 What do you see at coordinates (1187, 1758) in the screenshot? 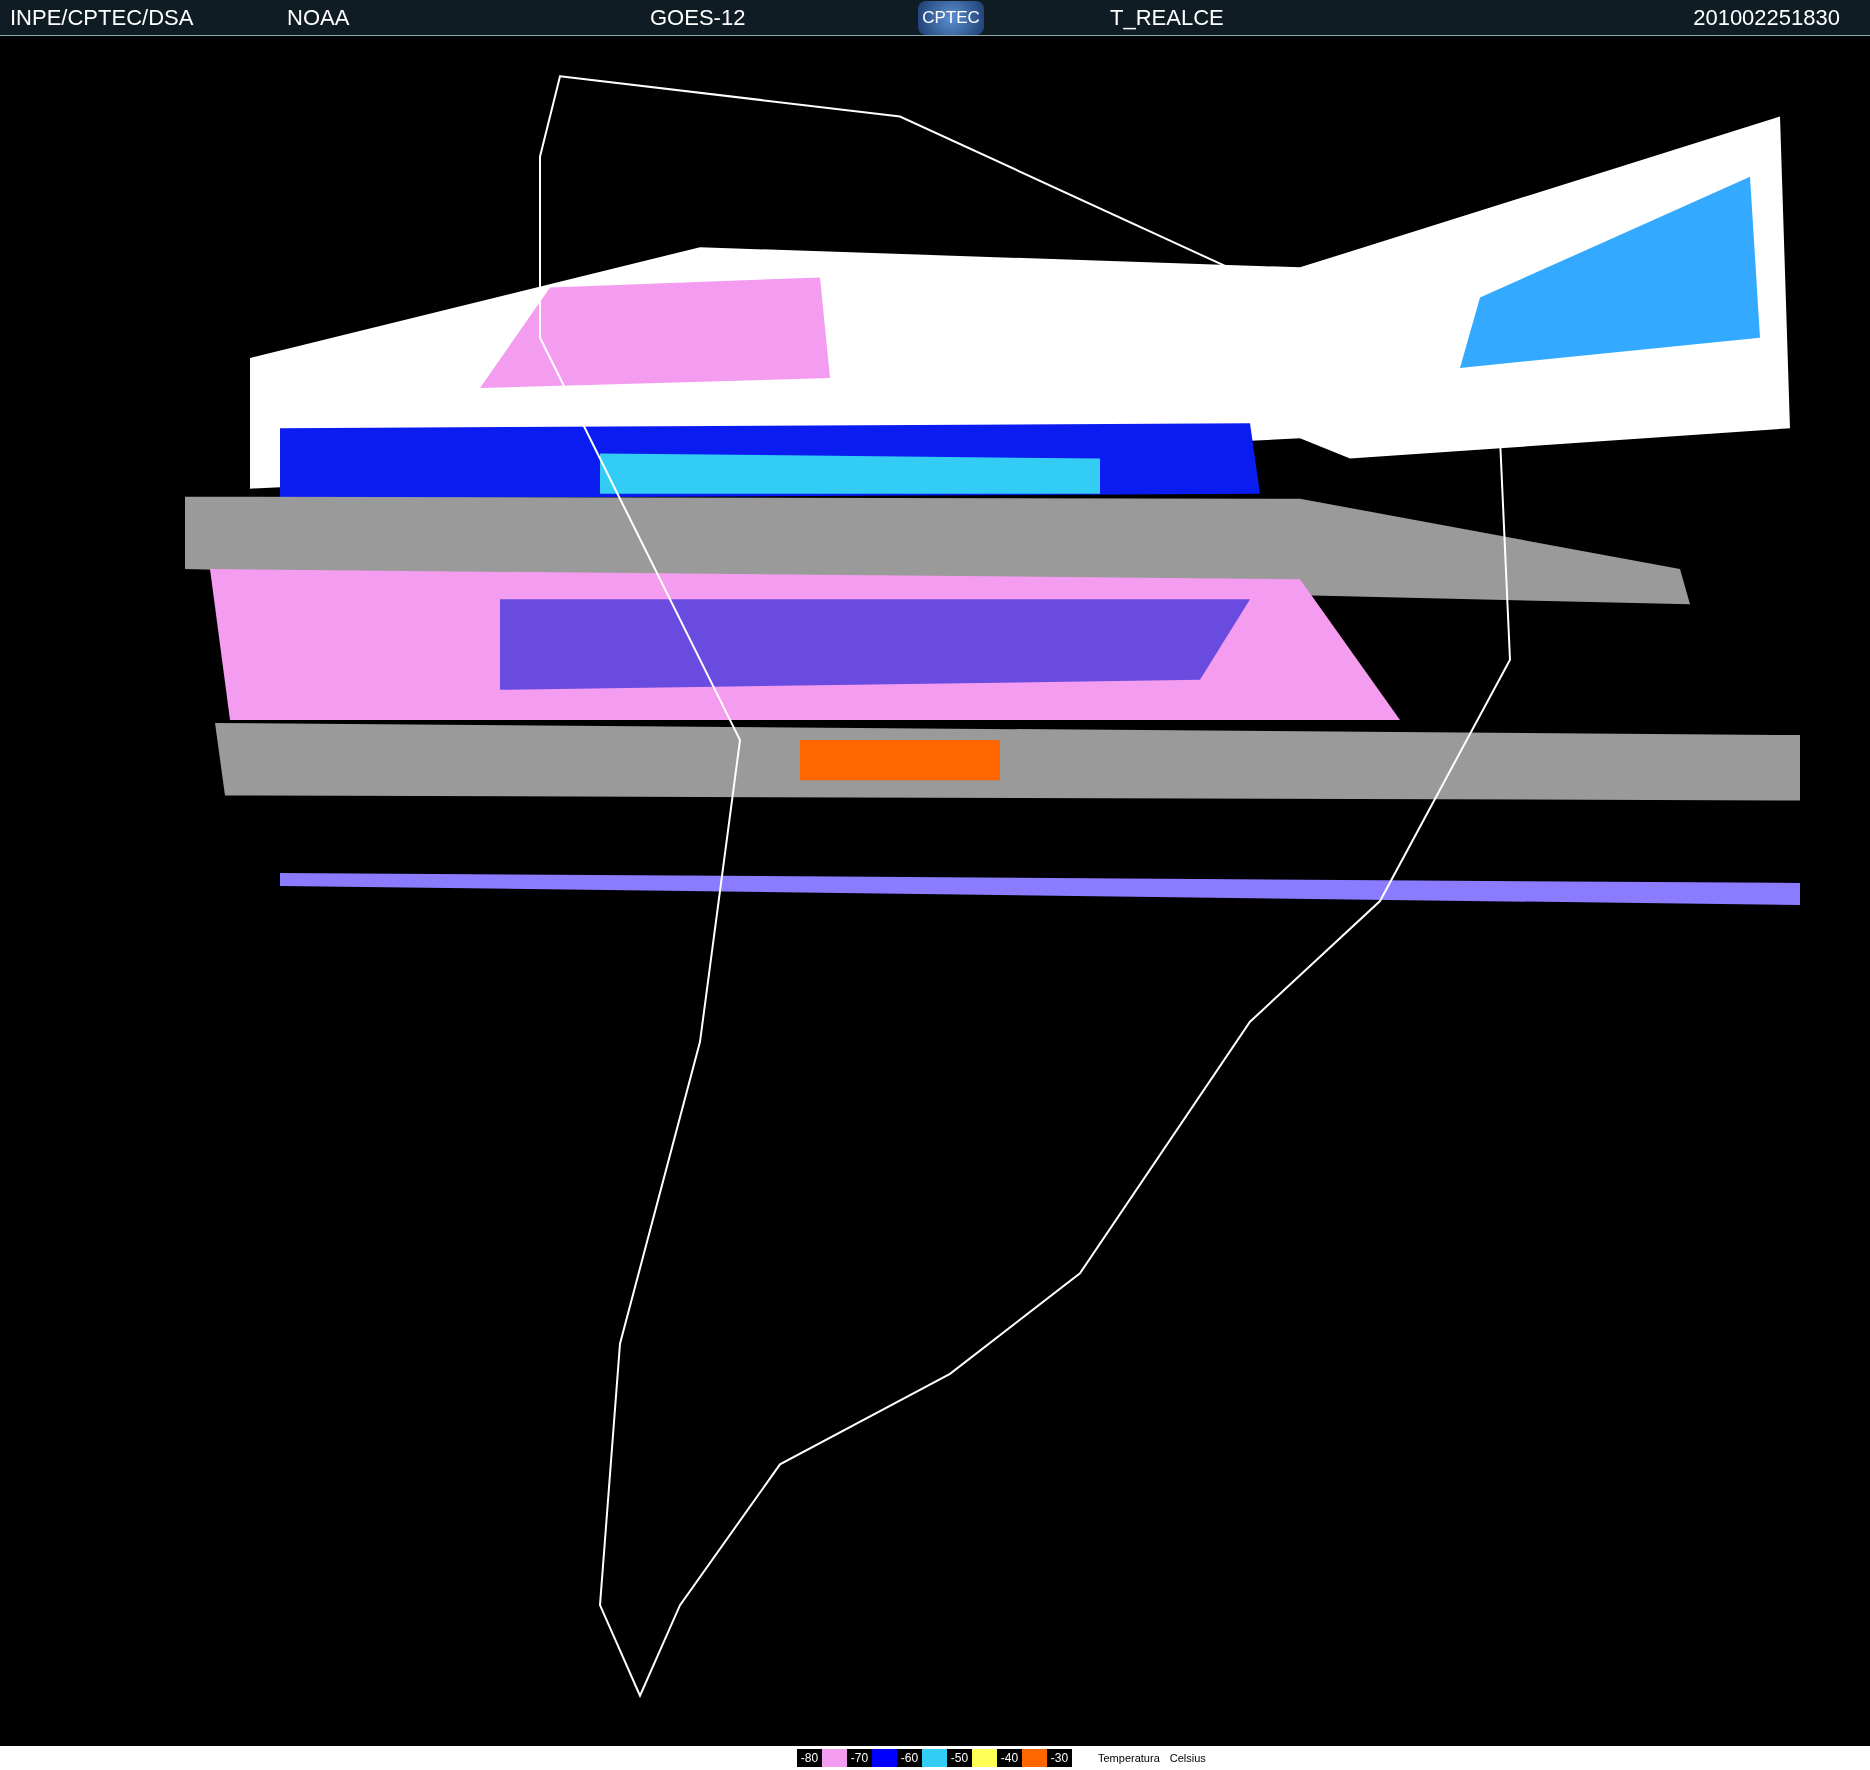
I see `legend-caption: Celsius` at bounding box center [1187, 1758].